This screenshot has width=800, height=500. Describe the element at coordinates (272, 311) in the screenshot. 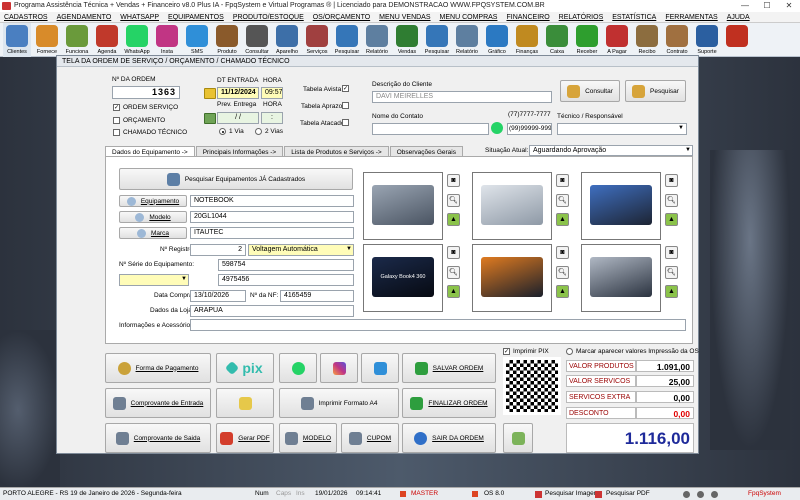

I see `loja-field: ARAPUA` at that location.